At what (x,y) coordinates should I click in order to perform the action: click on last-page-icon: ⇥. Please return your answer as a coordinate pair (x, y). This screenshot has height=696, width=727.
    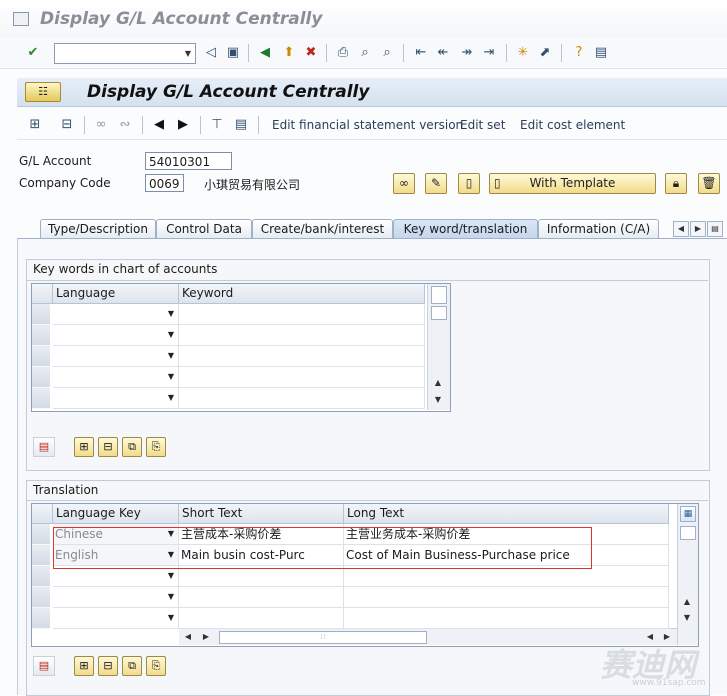
    Looking at the image, I should click on (489, 53).